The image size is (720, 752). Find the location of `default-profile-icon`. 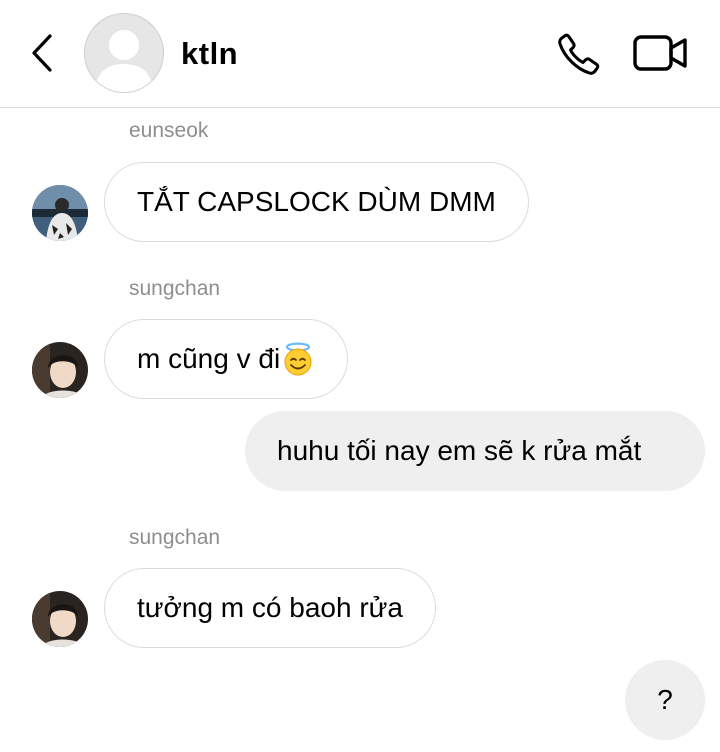

default-profile-icon is located at coordinates (124, 61).